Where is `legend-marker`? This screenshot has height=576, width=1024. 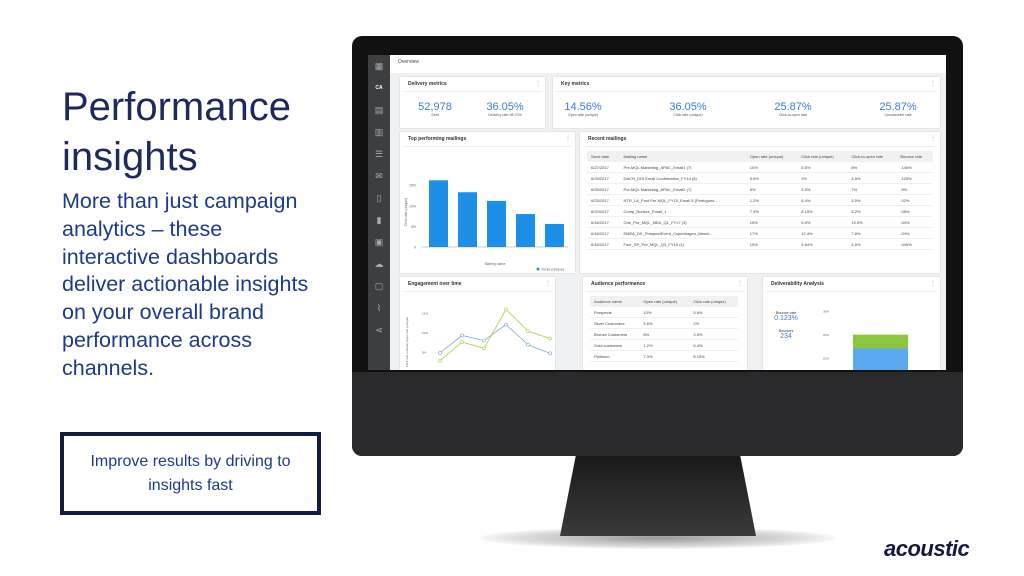 legend-marker is located at coordinates (538, 269).